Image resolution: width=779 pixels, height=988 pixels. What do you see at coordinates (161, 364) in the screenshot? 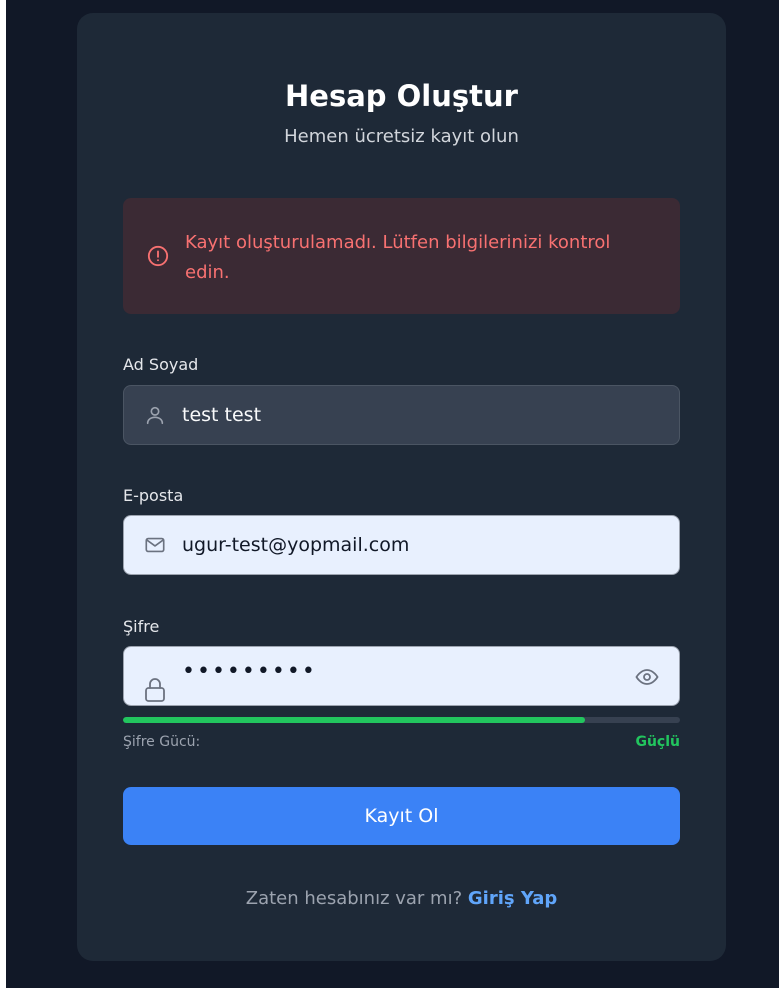
I see `name-label: Ad Soyad` at bounding box center [161, 364].